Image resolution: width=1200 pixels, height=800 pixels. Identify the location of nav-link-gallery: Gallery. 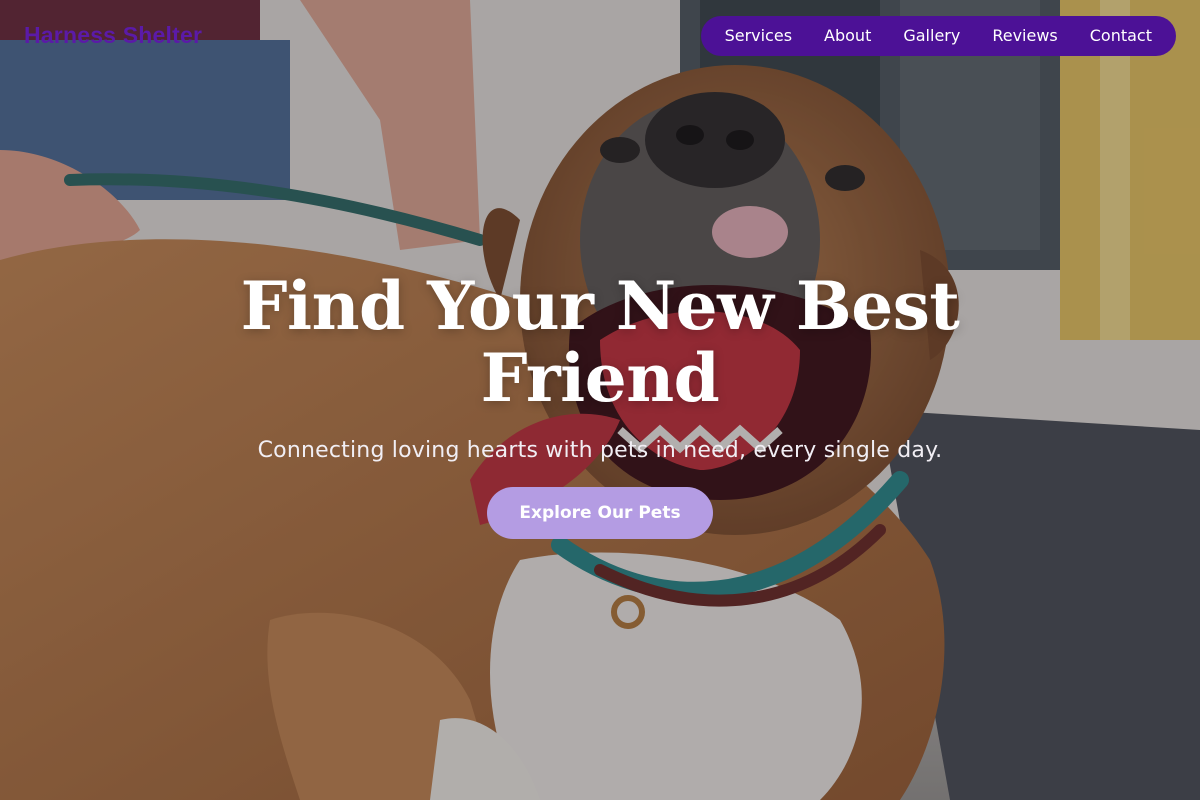
(931, 36).